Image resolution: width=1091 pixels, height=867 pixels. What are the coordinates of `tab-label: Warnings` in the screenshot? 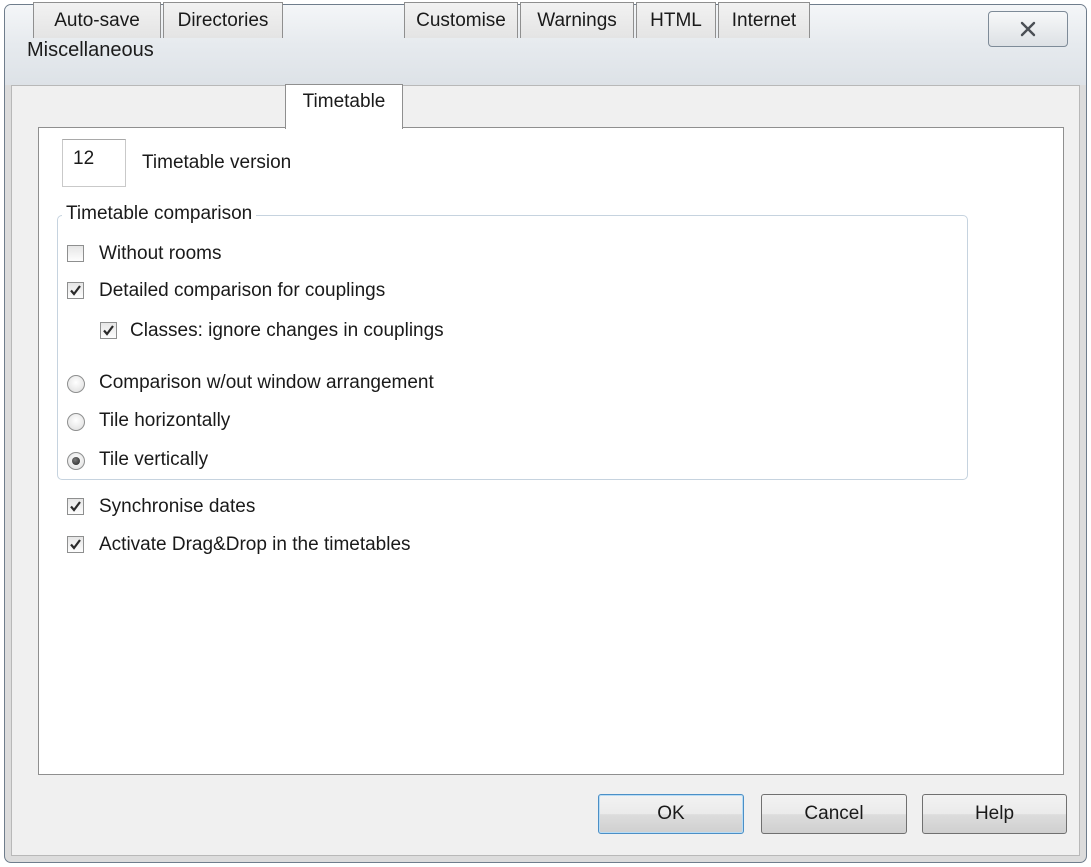 It's located at (577, 20).